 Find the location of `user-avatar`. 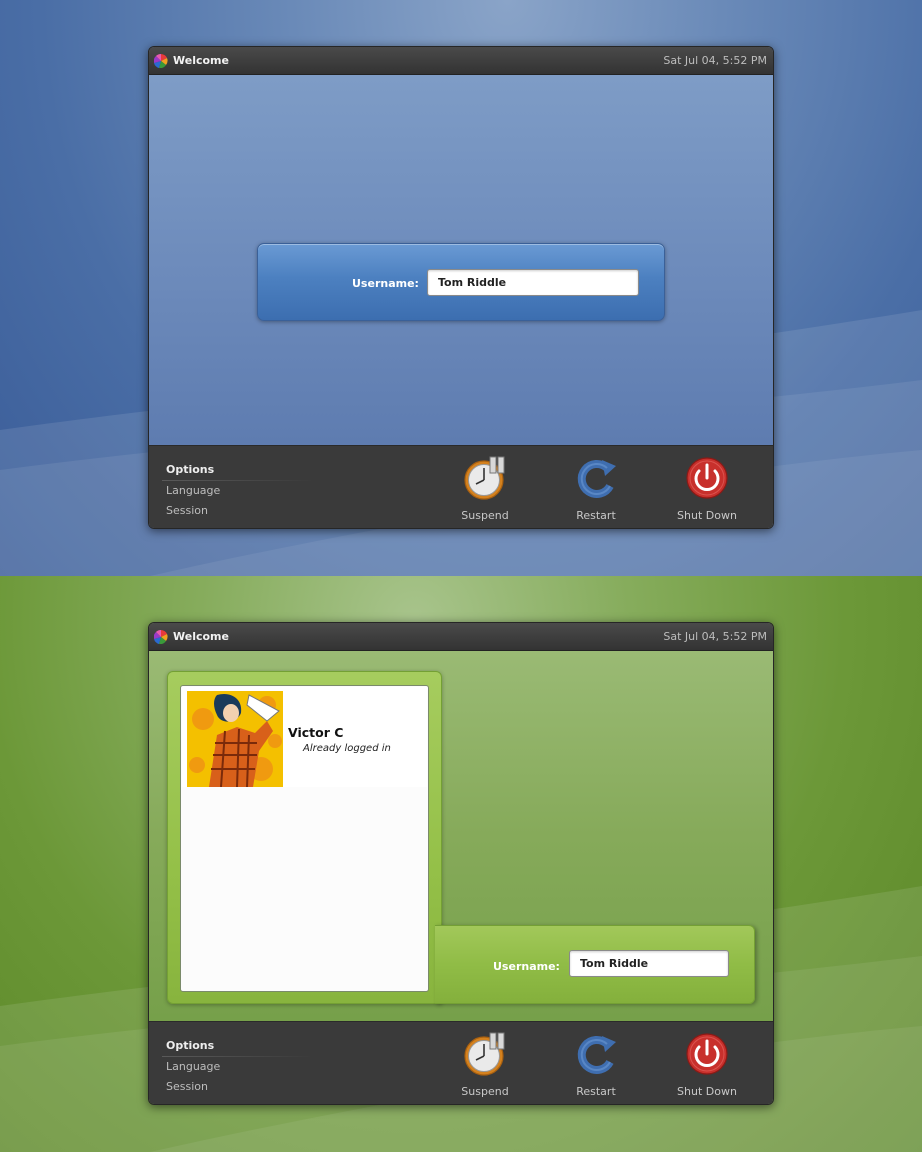

user-avatar is located at coordinates (235, 739).